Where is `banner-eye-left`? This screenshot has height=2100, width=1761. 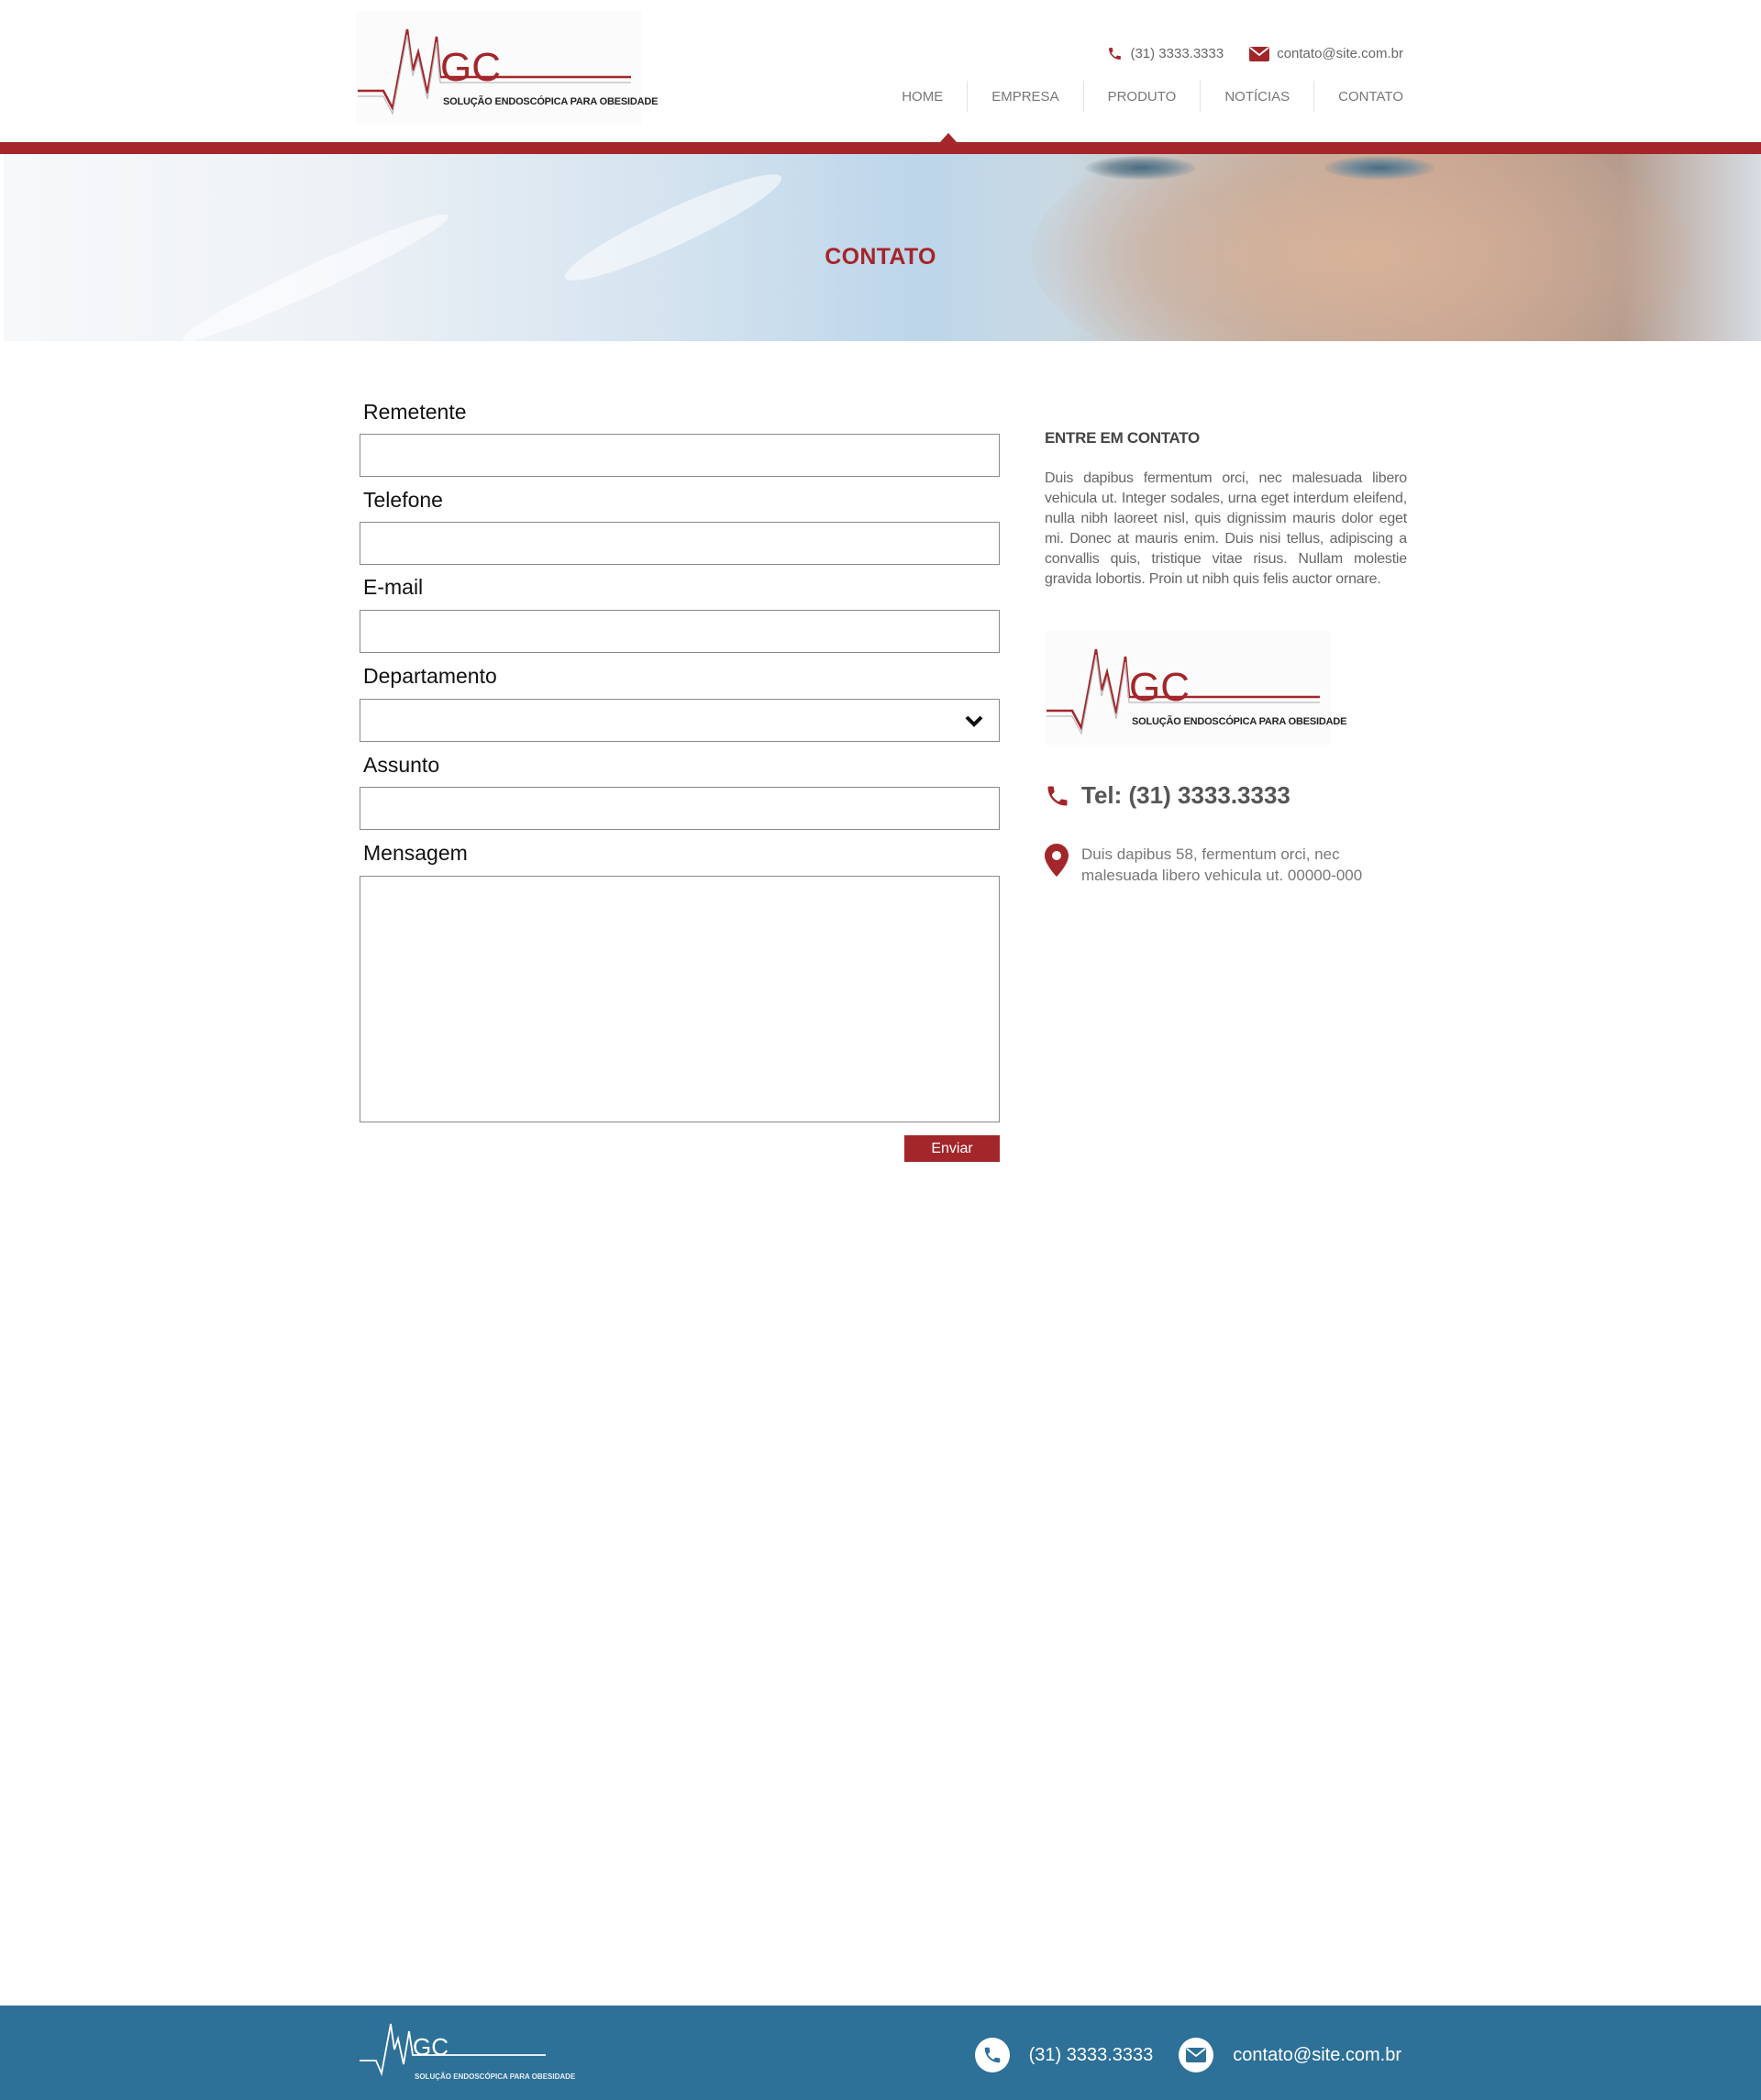
banner-eye-left is located at coordinates (1141, 168).